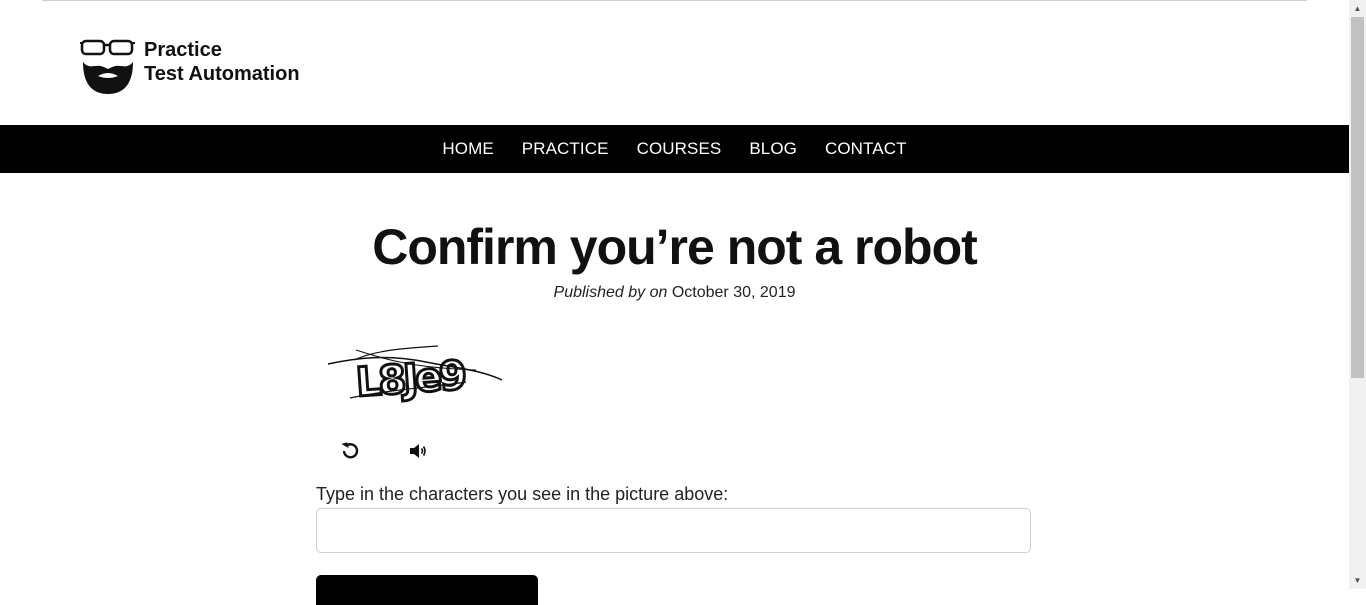 This screenshot has width=1366, height=605. I want to click on captcha-text: L8Je9, so click(410, 379).